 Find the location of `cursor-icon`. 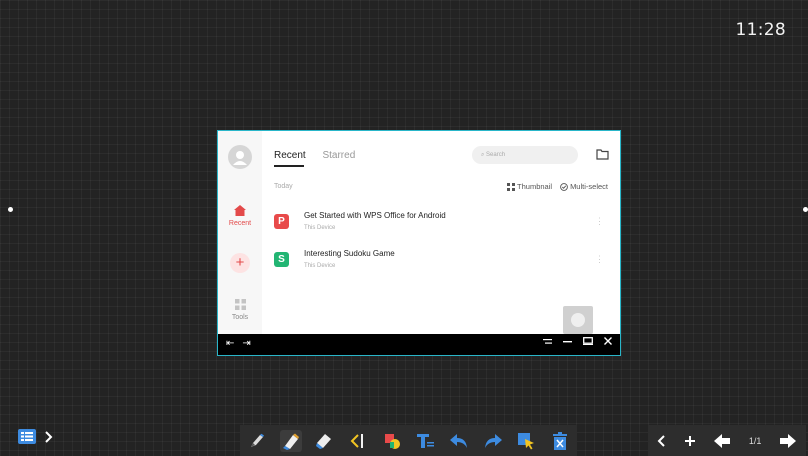

cursor-icon is located at coordinates (526, 440).